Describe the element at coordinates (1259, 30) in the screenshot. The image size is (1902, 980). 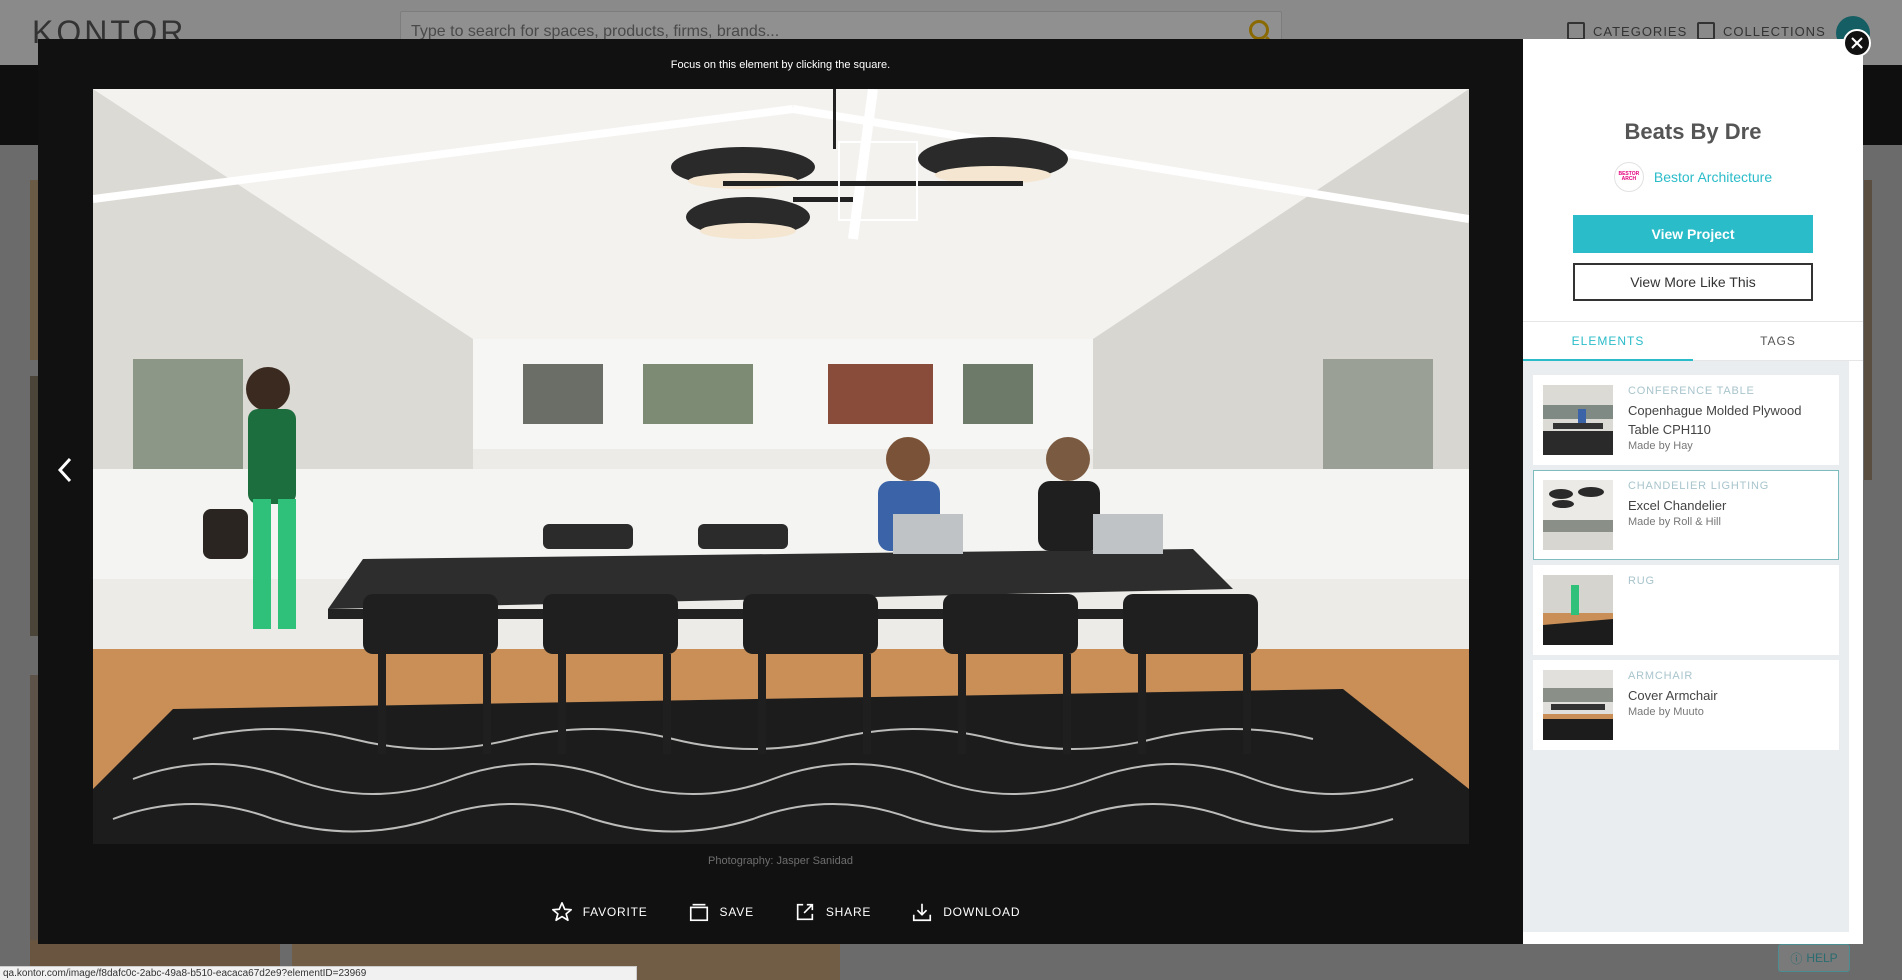
I see `search-icon` at that location.